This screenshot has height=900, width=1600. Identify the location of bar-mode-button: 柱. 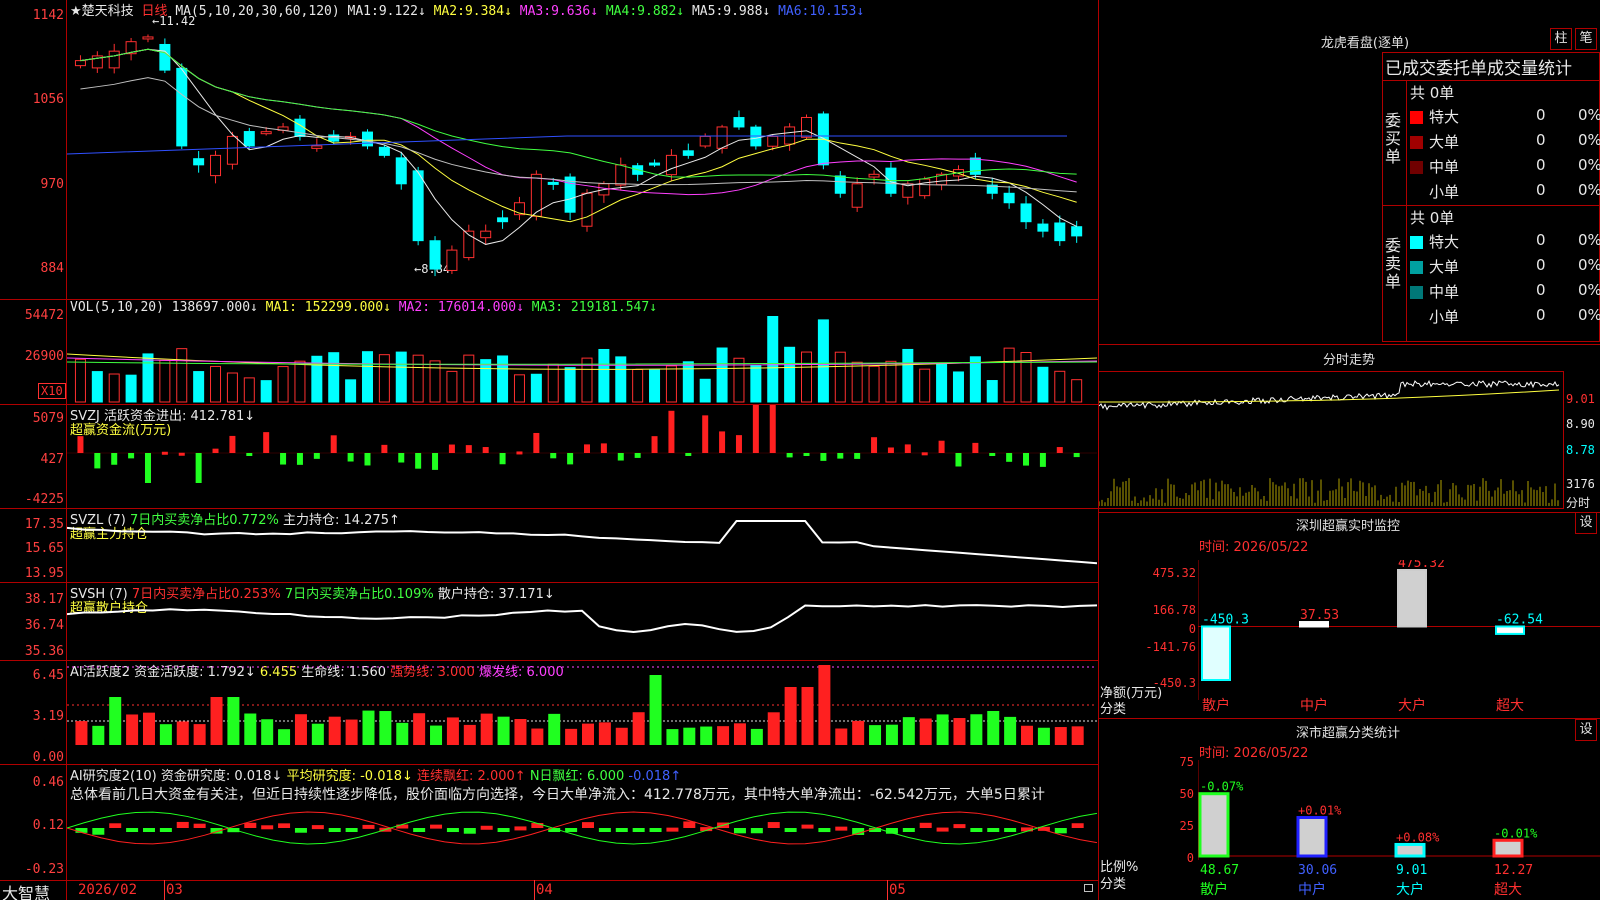
(1561, 39).